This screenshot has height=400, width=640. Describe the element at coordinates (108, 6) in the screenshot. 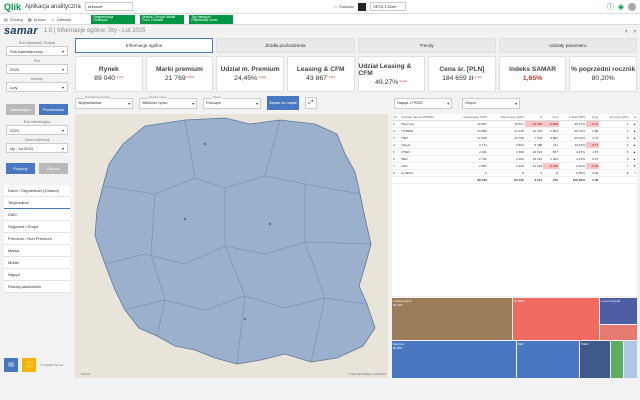

I see `sheet-selector: Arkusz ▾` at that location.